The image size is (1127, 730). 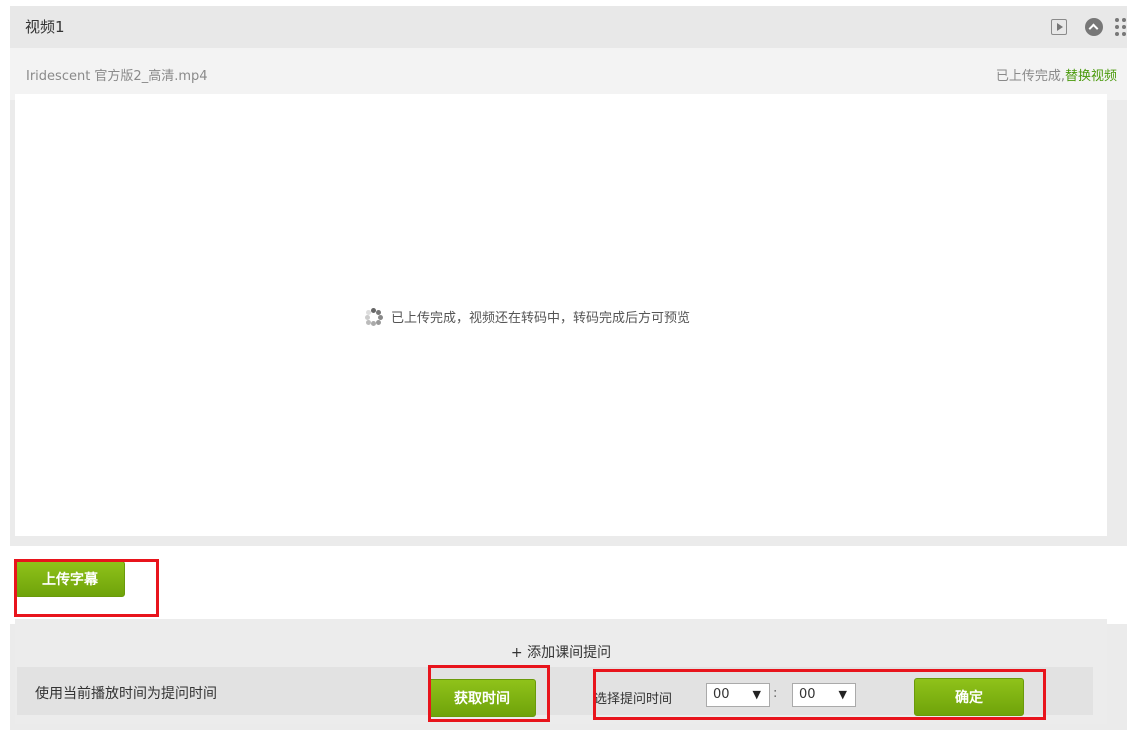 I want to click on highlight-select-time, so click(x=819, y=694).